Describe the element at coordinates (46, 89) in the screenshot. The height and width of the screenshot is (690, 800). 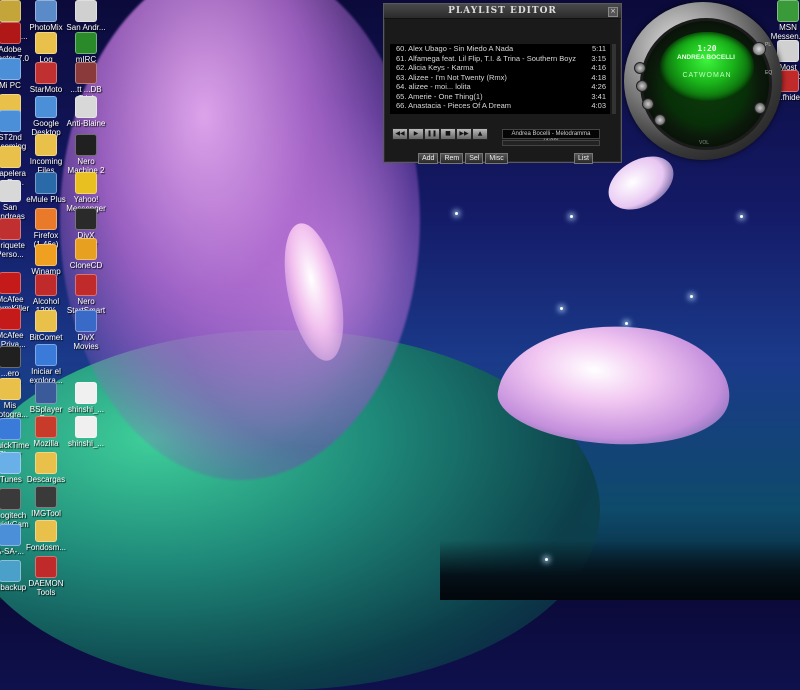
I see `desktop-icon-label: StarMoto` at that location.